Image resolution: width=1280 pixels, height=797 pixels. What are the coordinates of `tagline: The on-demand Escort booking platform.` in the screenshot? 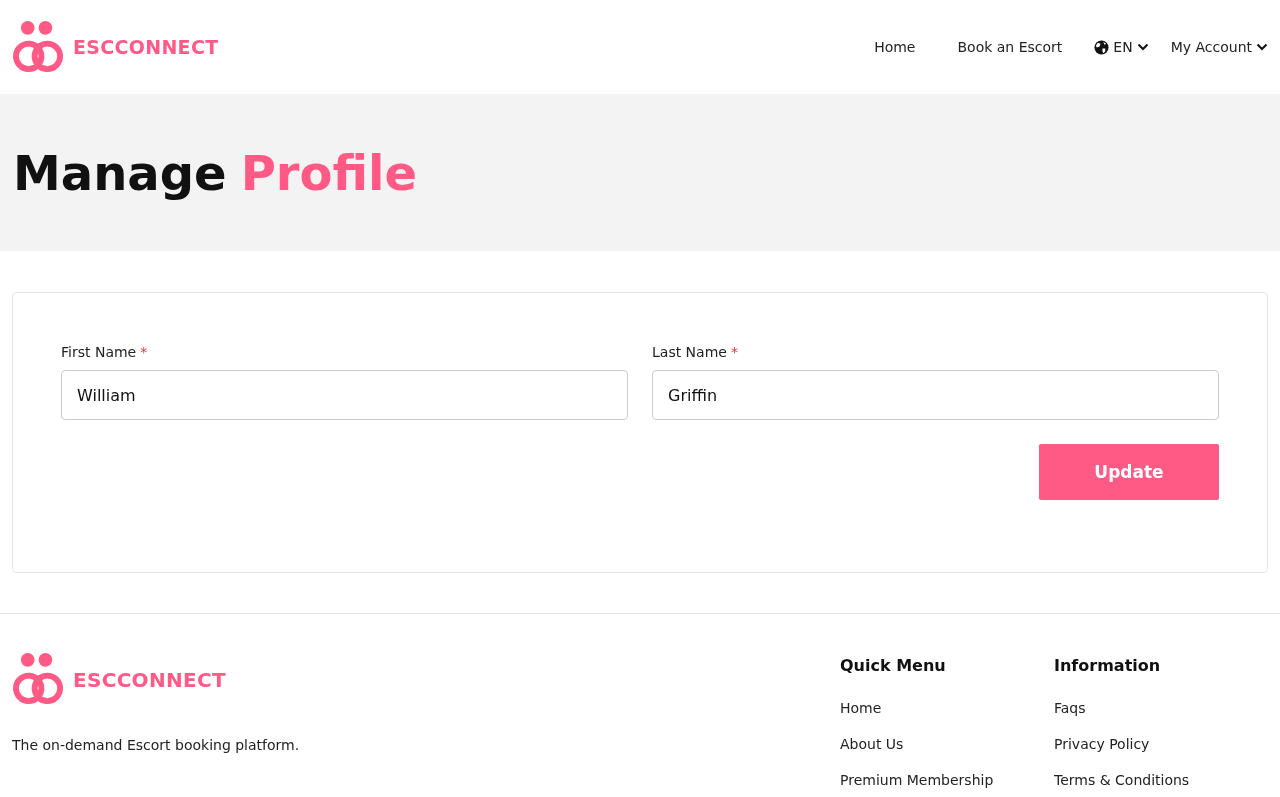 It's located at (156, 745).